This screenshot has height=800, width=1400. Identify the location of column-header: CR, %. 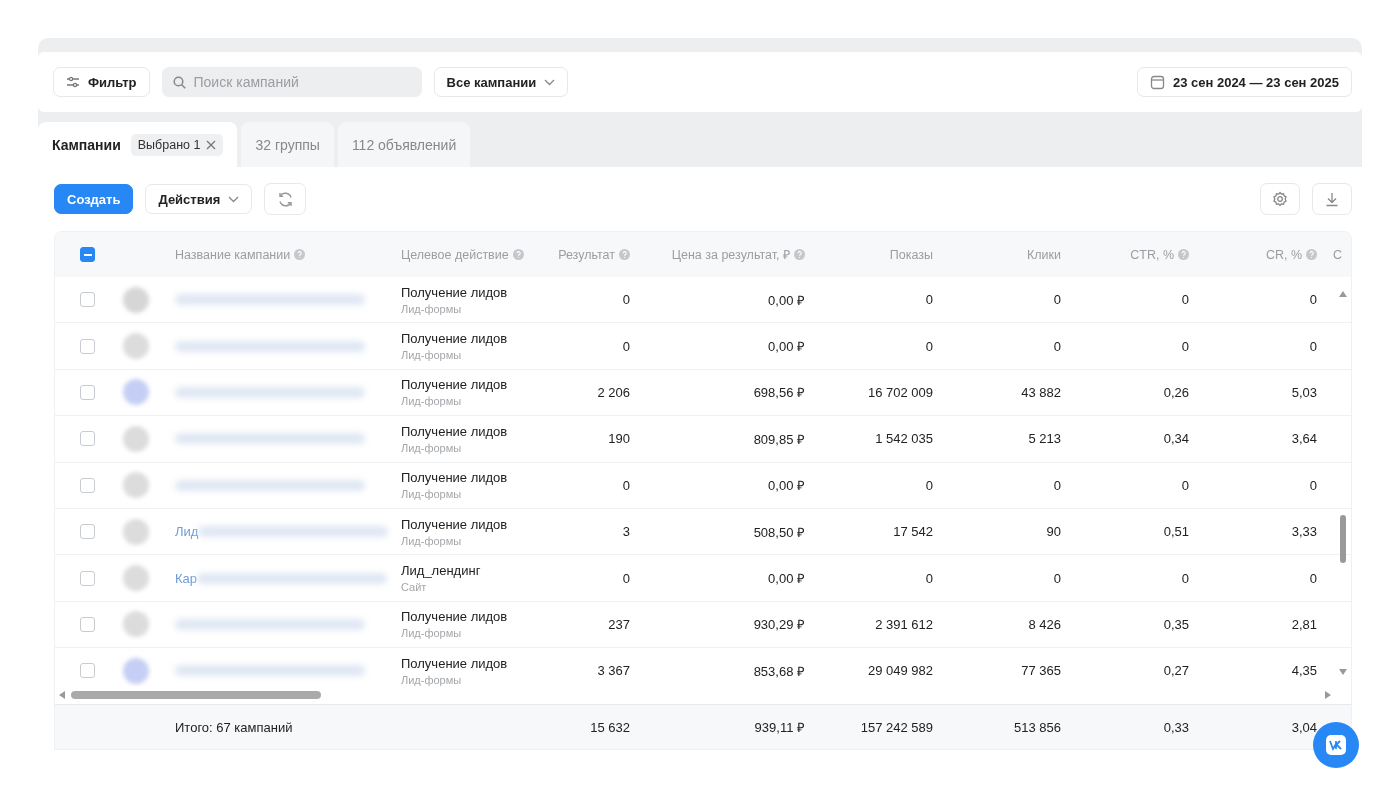
(1259, 254).